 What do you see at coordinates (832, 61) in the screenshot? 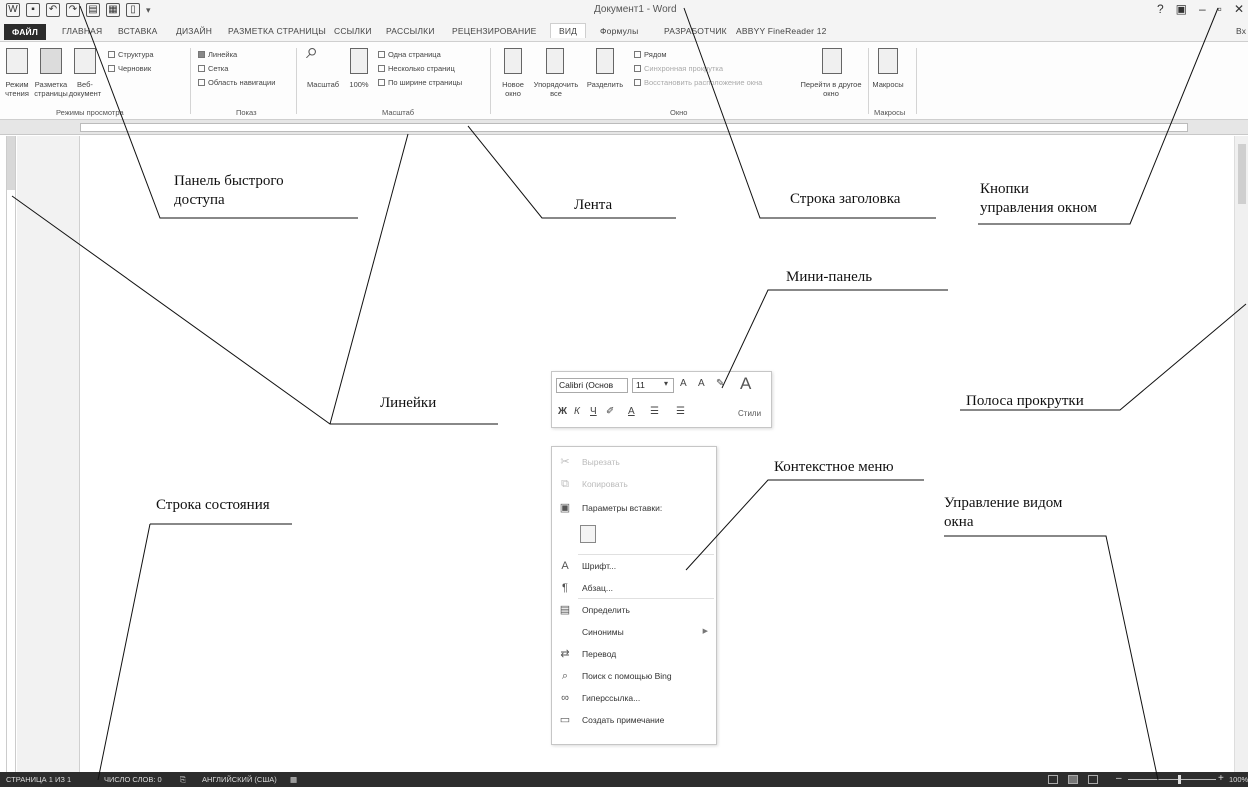
I see `switch-window-icon` at bounding box center [832, 61].